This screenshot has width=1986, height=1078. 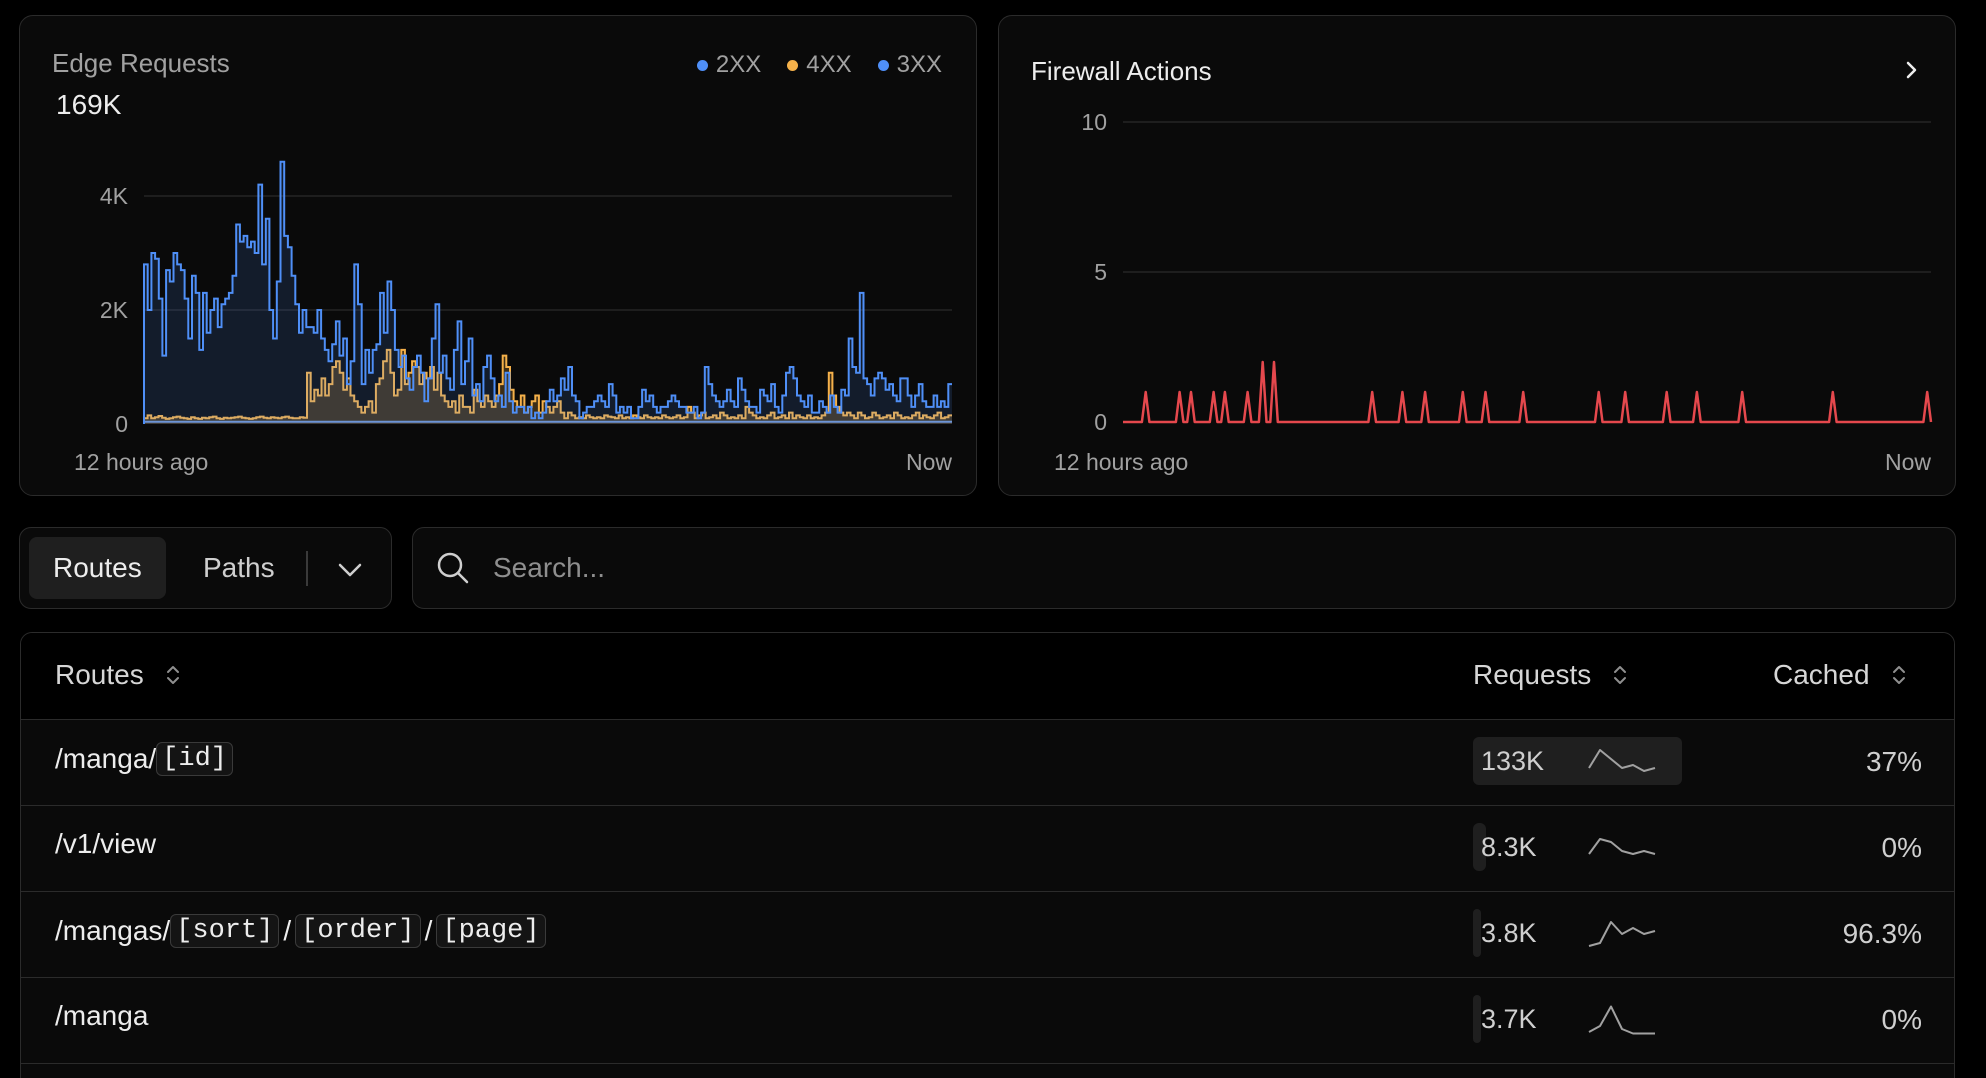 What do you see at coordinates (491, 931) in the screenshot?
I see `route-param-segment: [page]` at bounding box center [491, 931].